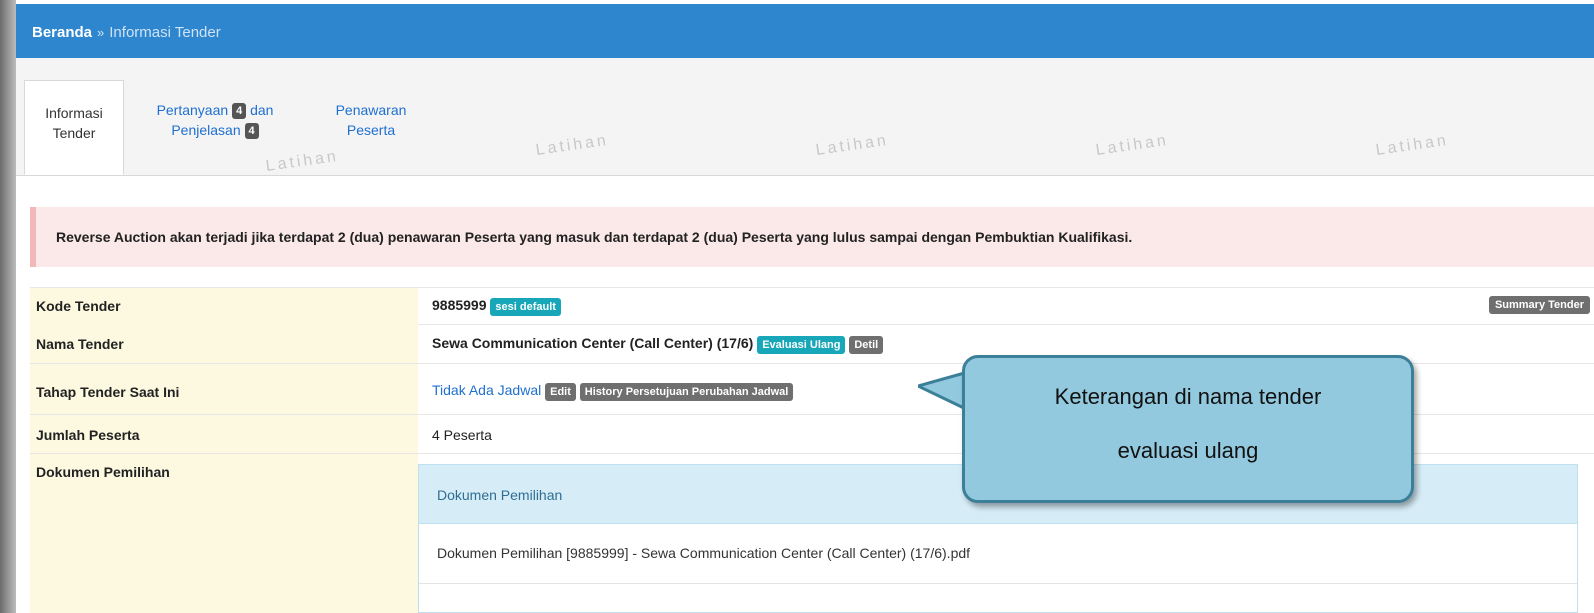 This screenshot has height=613, width=1594. Describe the element at coordinates (371, 120) in the screenshot. I see `tab-penawaran-peserta: Penawaran Peserta` at that location.